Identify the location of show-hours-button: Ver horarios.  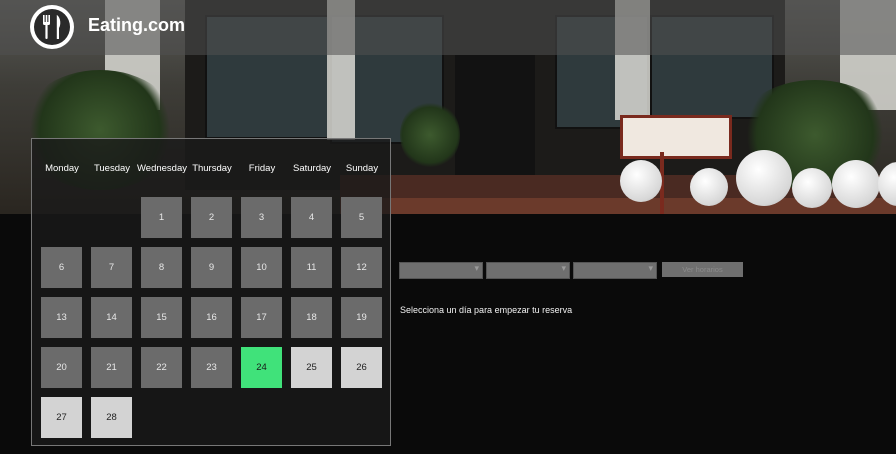
(702, 269).